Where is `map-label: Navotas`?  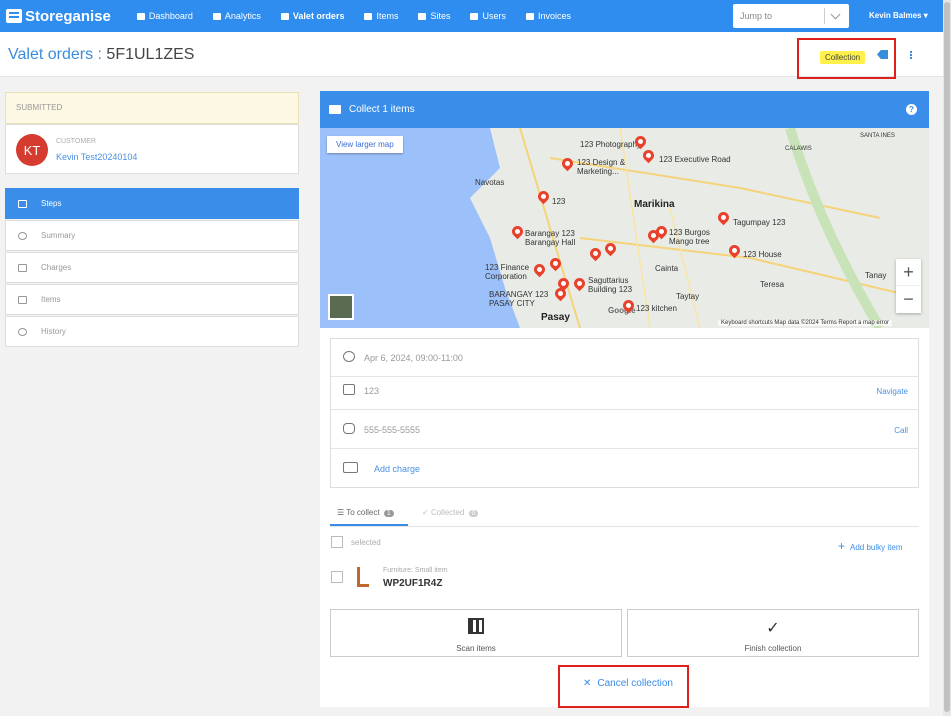 map-label: Navotas is located at coordinates (490, 182).